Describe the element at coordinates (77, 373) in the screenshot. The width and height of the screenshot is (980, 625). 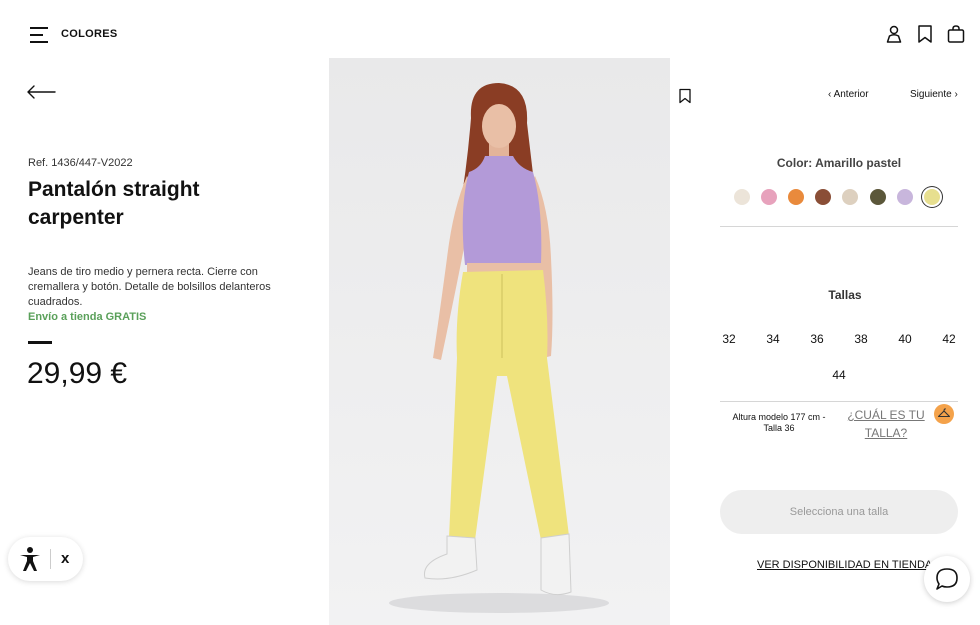
I see `product-price: 29,99 €` at that location.